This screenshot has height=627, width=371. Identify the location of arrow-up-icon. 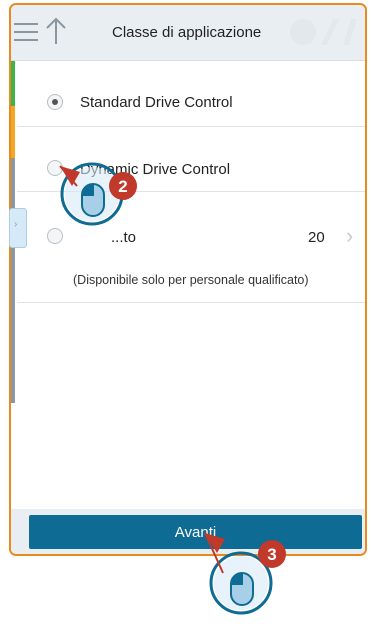
(56, 31).